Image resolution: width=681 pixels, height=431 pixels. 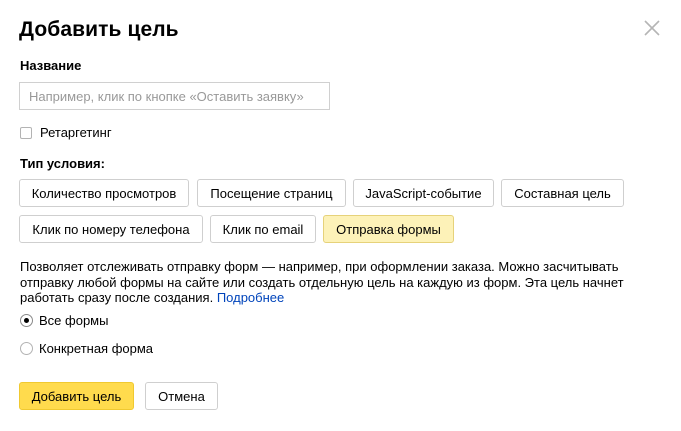 What do you see at coordinates (99, 29) in the screenshot?
I see `dialog-title: Добавить цель` at bounding box center [99, 29].